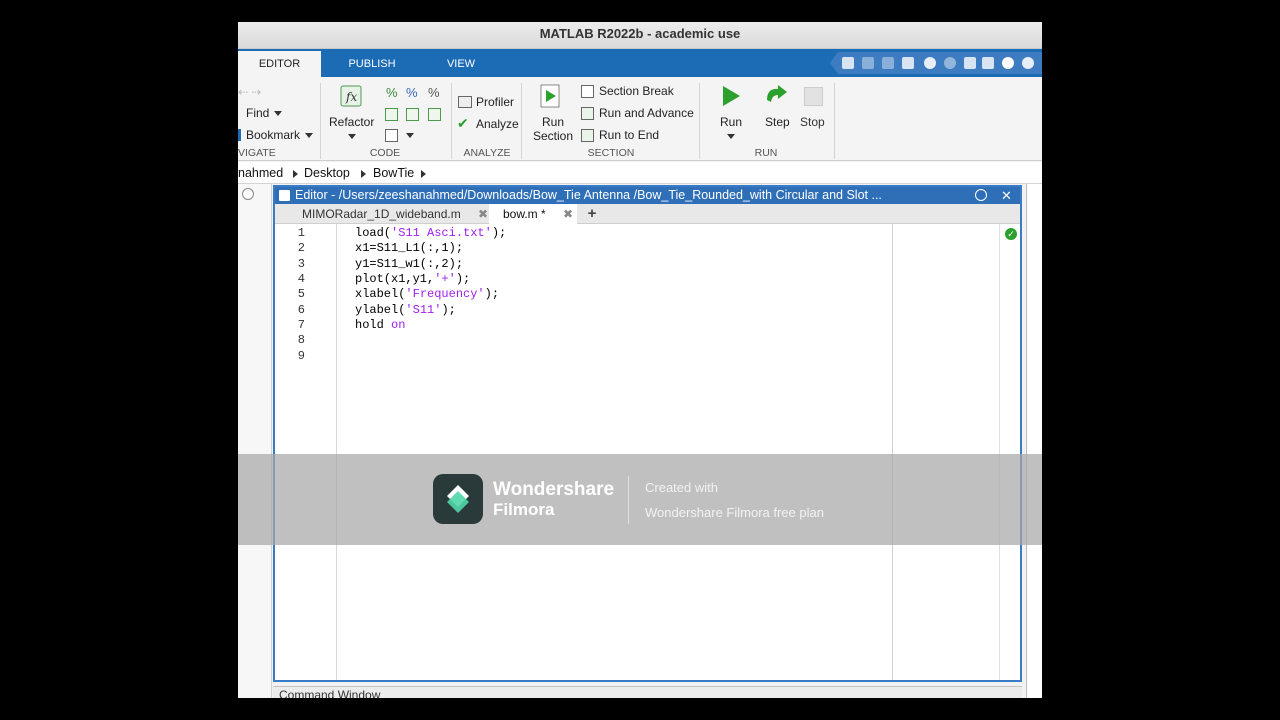 This screenshot has height=720, width=1280. Describe the element at coordinates (380, 325) in the screenshot. I see `code-line: hold on` at that location.